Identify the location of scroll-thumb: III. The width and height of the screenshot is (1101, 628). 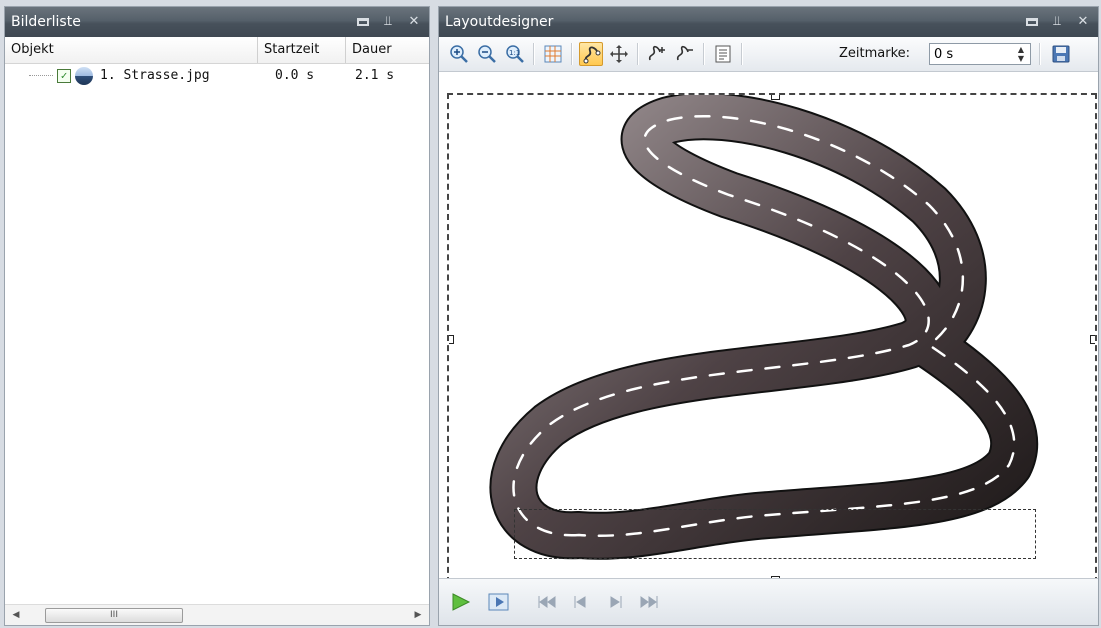
(114, 615).